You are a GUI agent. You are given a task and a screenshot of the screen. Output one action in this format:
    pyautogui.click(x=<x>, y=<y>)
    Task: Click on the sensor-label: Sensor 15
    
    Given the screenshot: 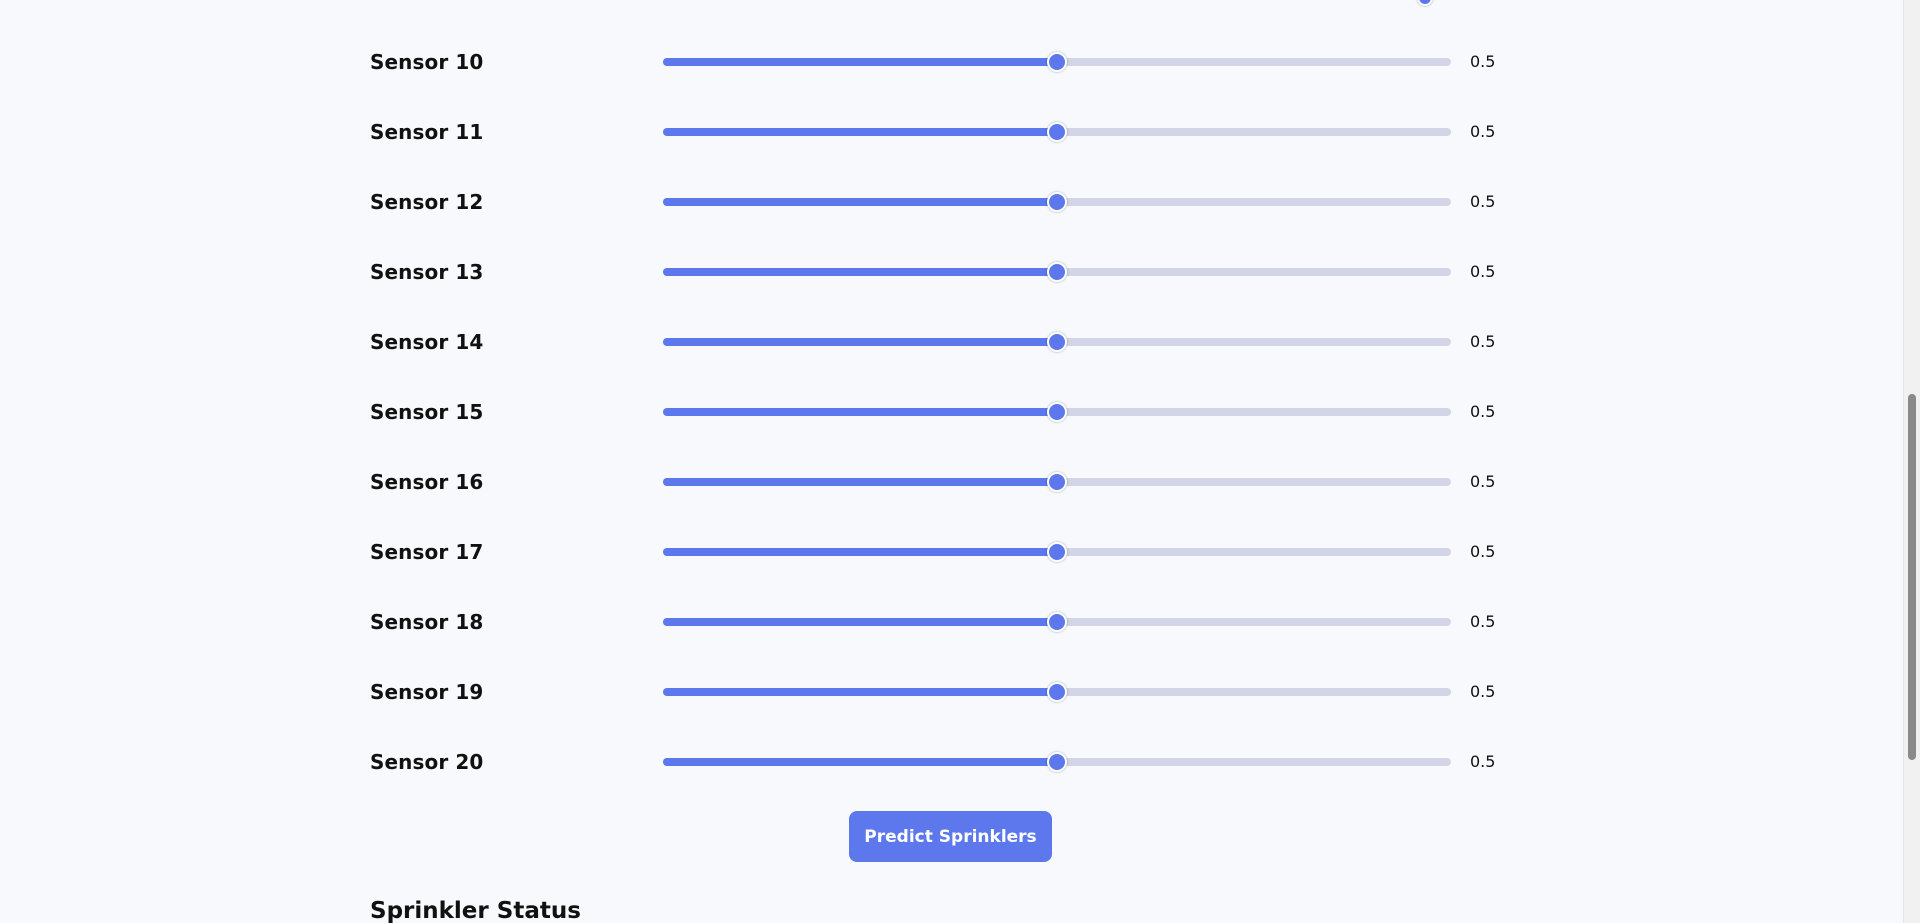 What is the action you would take?
    pyautogui.click(x=427, y=412)
    